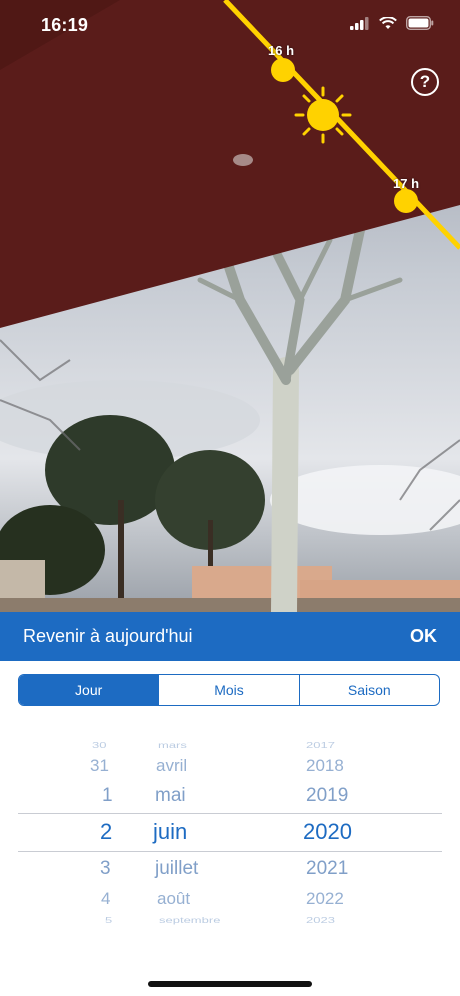 The image size is (460, 996). What do you see at coordinates (105, 899) in the screenshot?
I see `day-option: 4` at bounding box center [105, 899].